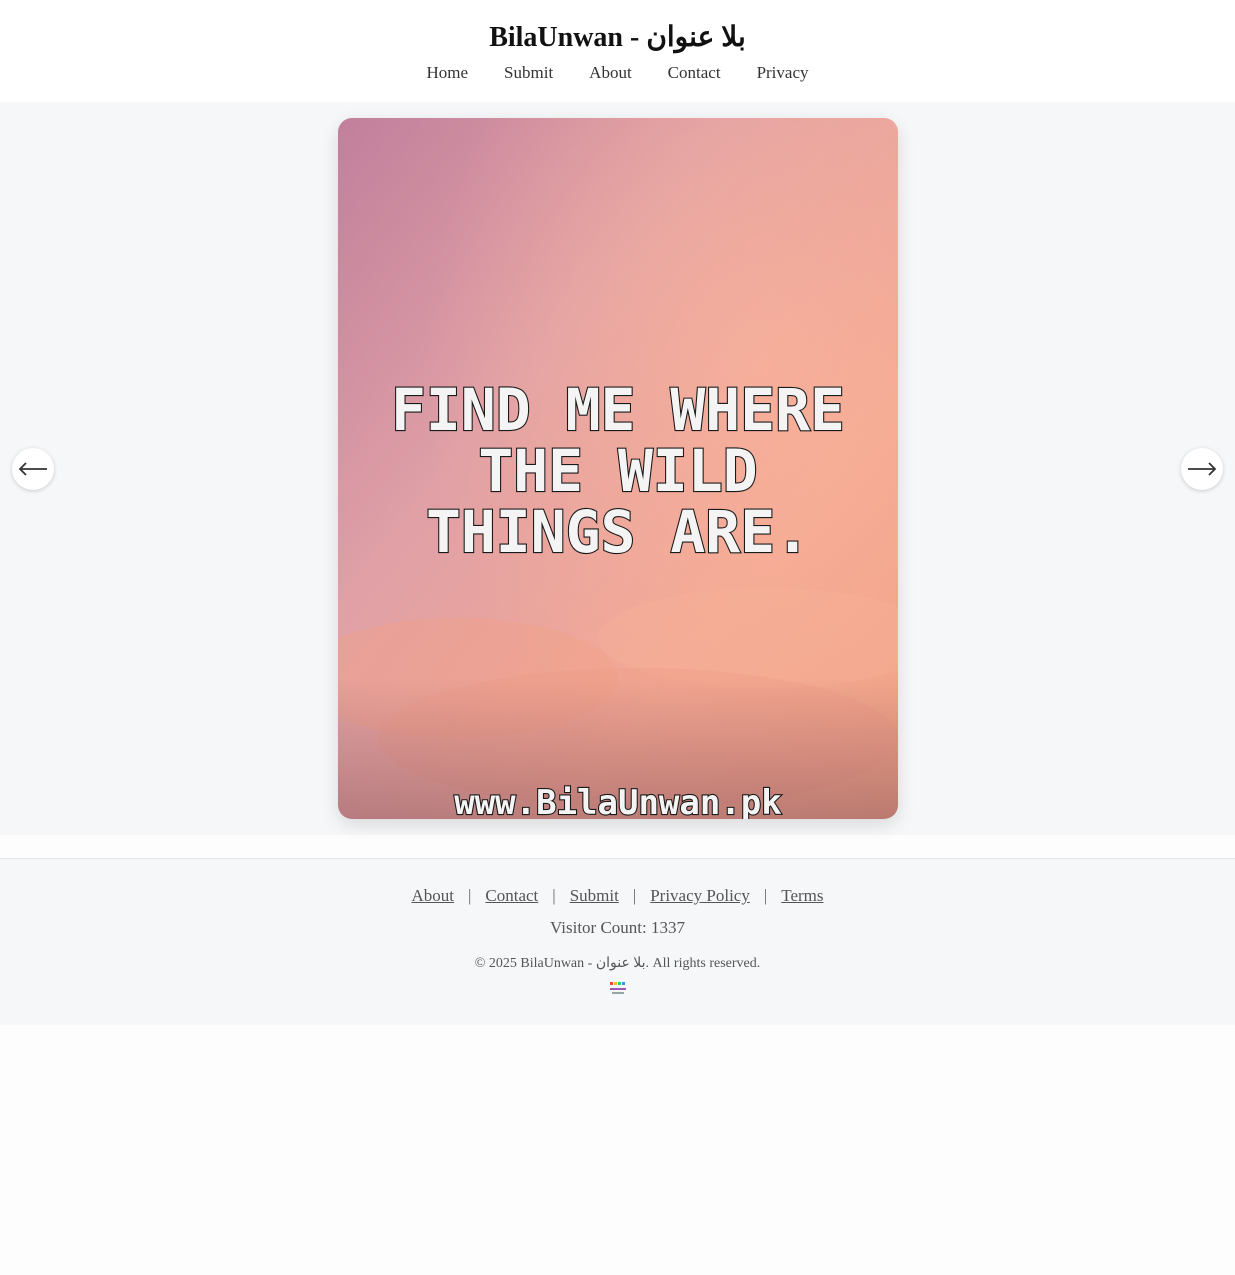  I want to click on footer-link-privacy-policy: Privacy Policy, so click(700, 896).